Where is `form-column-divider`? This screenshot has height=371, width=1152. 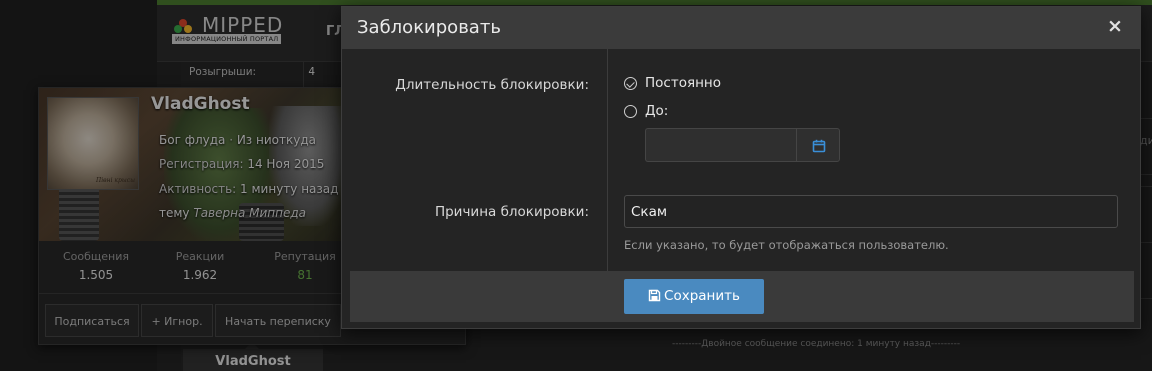
form-column-divider is located at coordinates (607, 160).